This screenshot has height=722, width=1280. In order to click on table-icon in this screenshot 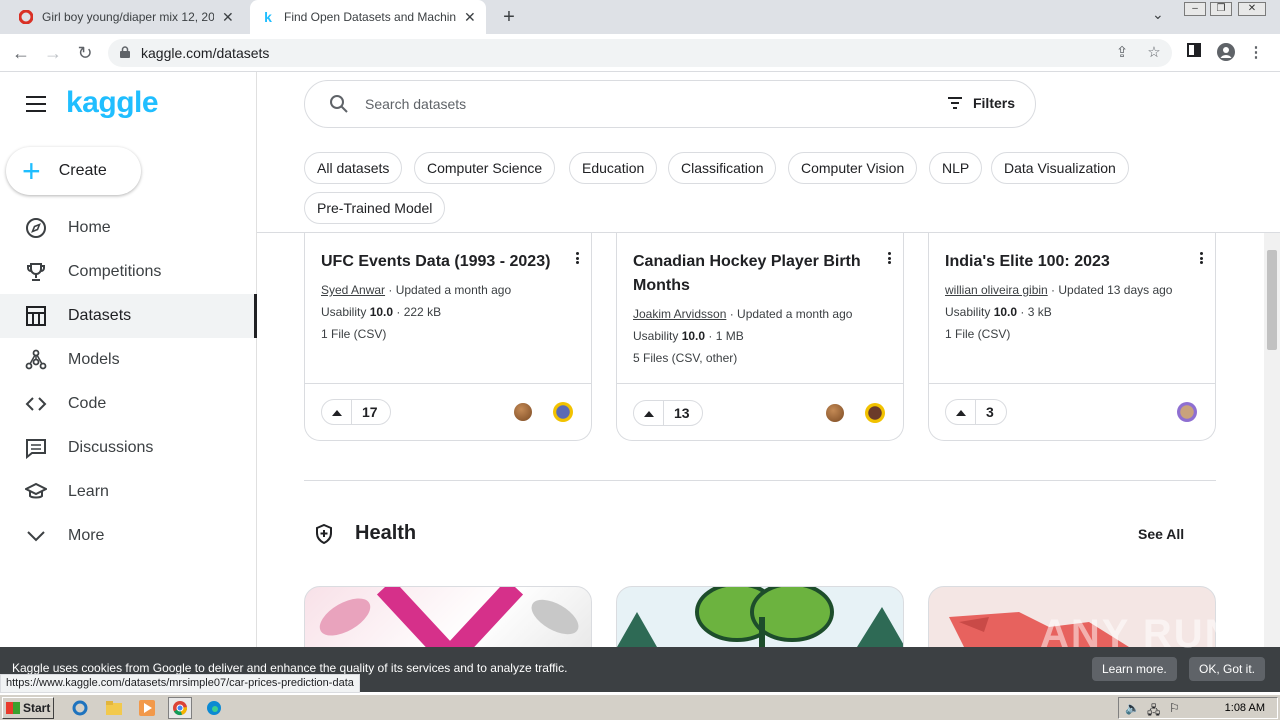, I will do `click(36, 316)`.